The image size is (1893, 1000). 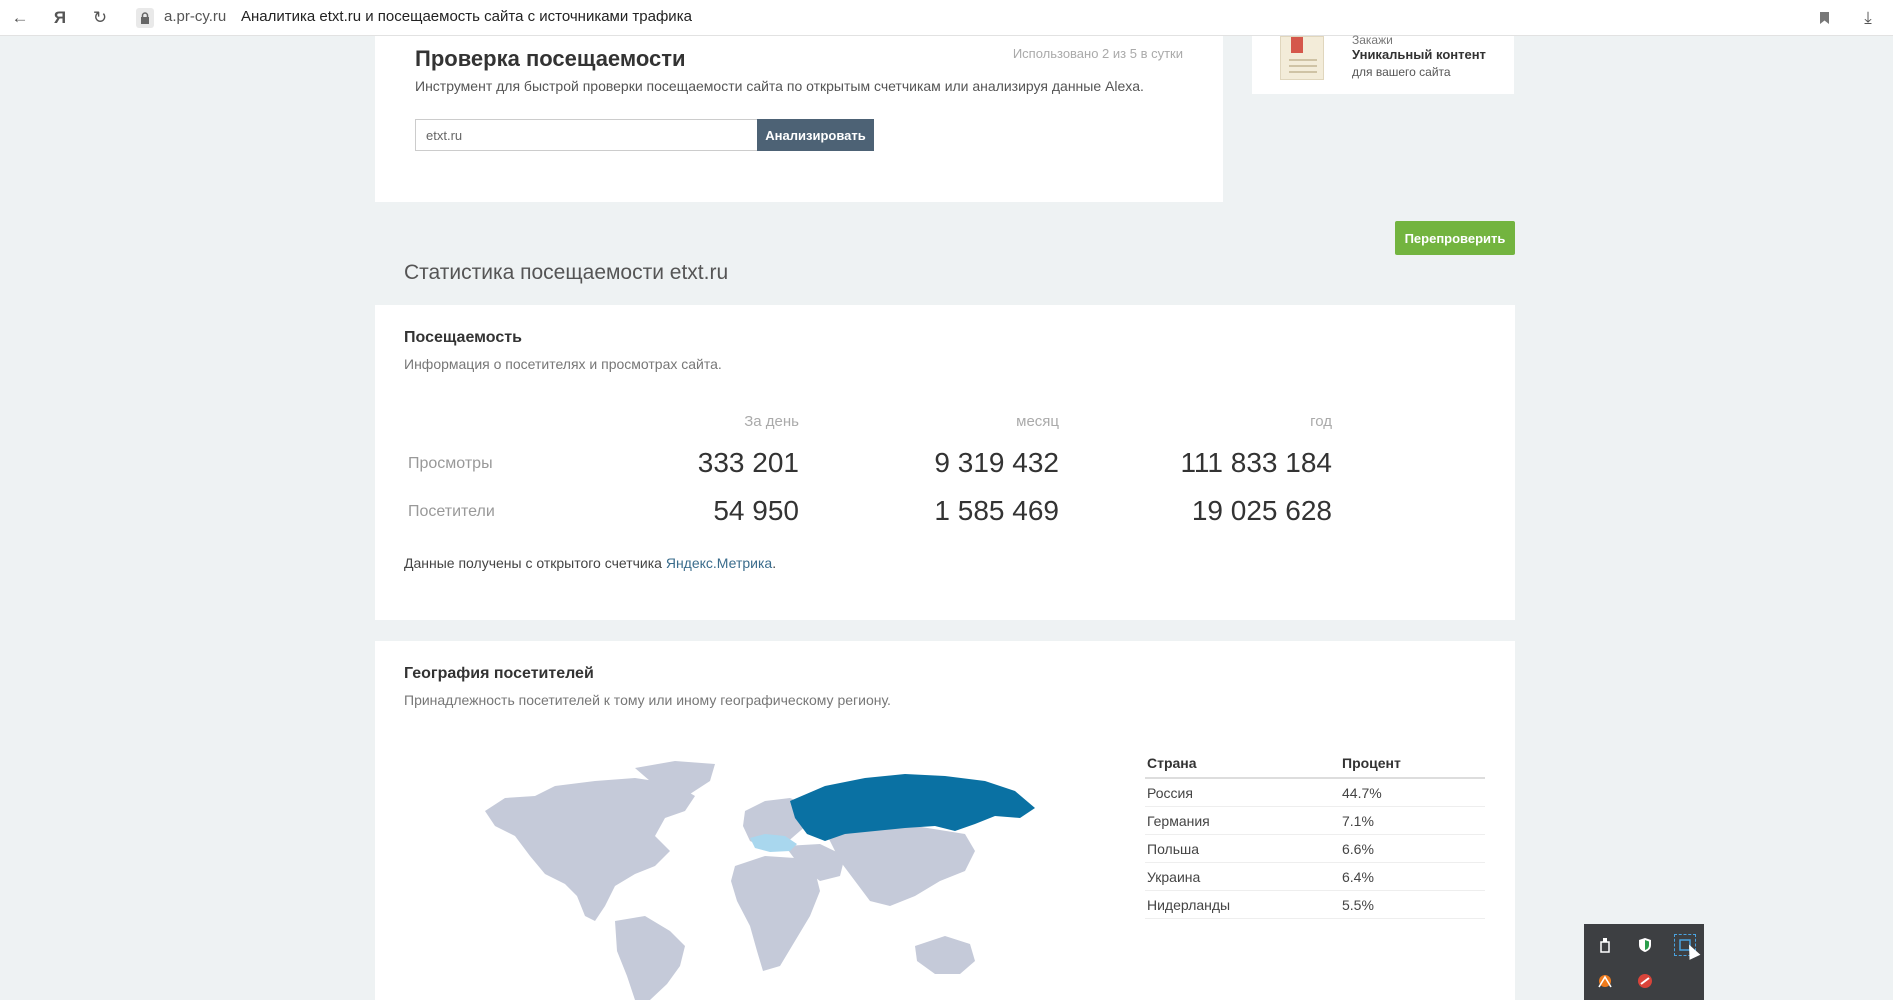 I want to click on reload-icon: ↻, so click(x=100, y=18).